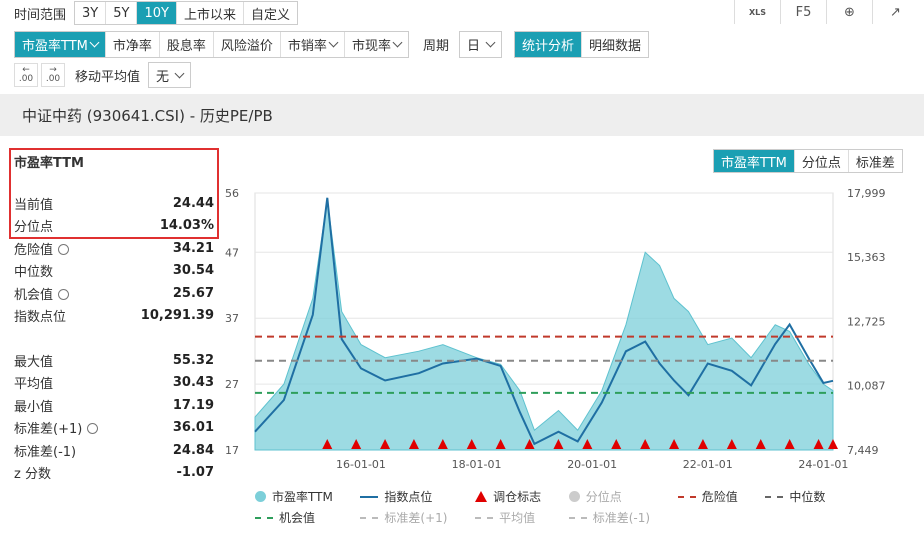 This screenshot has width=924, height=538. What do you see at coordinates (53, 75) in the screenshot?
I see `decimal-decrease-icon: → .00` at bounding box center [53, 75].